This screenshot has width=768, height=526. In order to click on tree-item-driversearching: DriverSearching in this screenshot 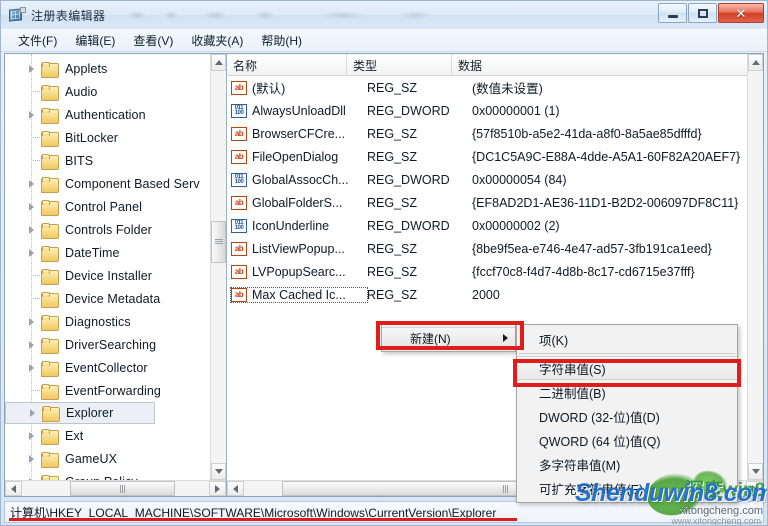, I will do `click(107, 344)`.